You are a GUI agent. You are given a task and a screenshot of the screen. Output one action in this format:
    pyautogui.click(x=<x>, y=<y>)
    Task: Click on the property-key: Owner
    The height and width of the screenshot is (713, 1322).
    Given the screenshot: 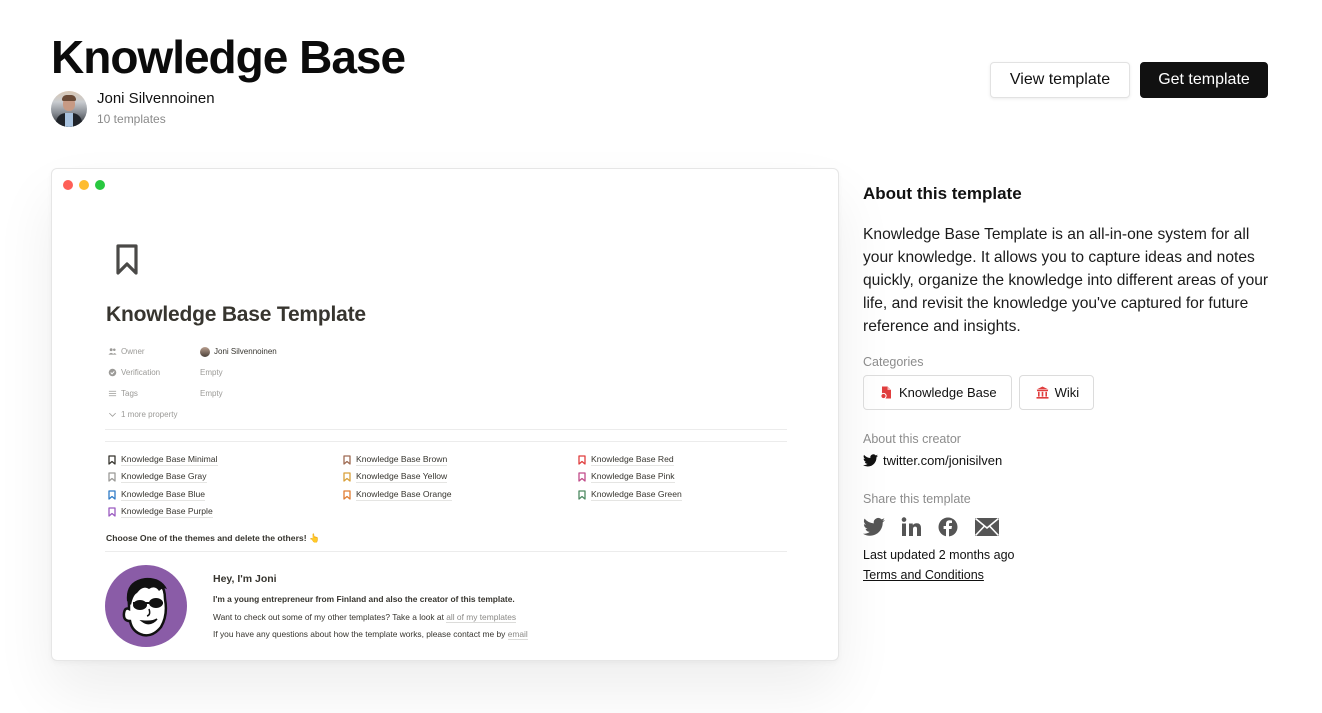 What is the action you would take?
    pyautogui.click(x=133, y=351)
    